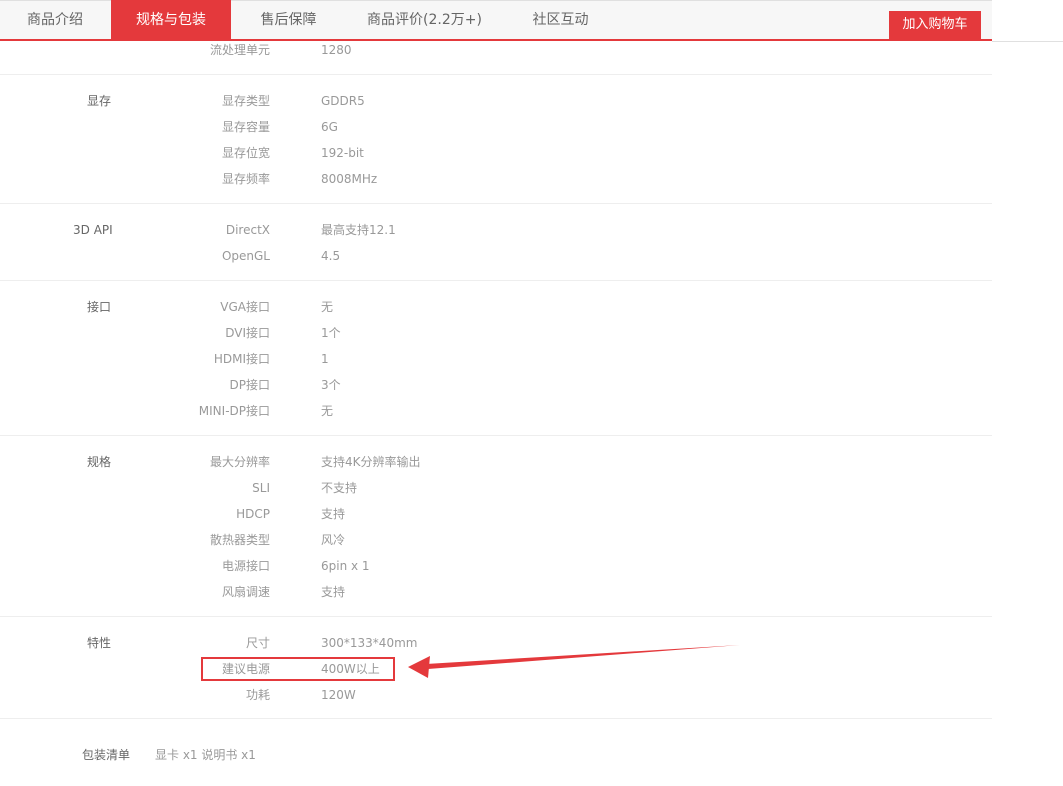 The width and height of the screenshot is (1063, 786). Describe the element at coordinates (106, 755) in the screenshot. I see `package-list-label: 包装清单` at that location.